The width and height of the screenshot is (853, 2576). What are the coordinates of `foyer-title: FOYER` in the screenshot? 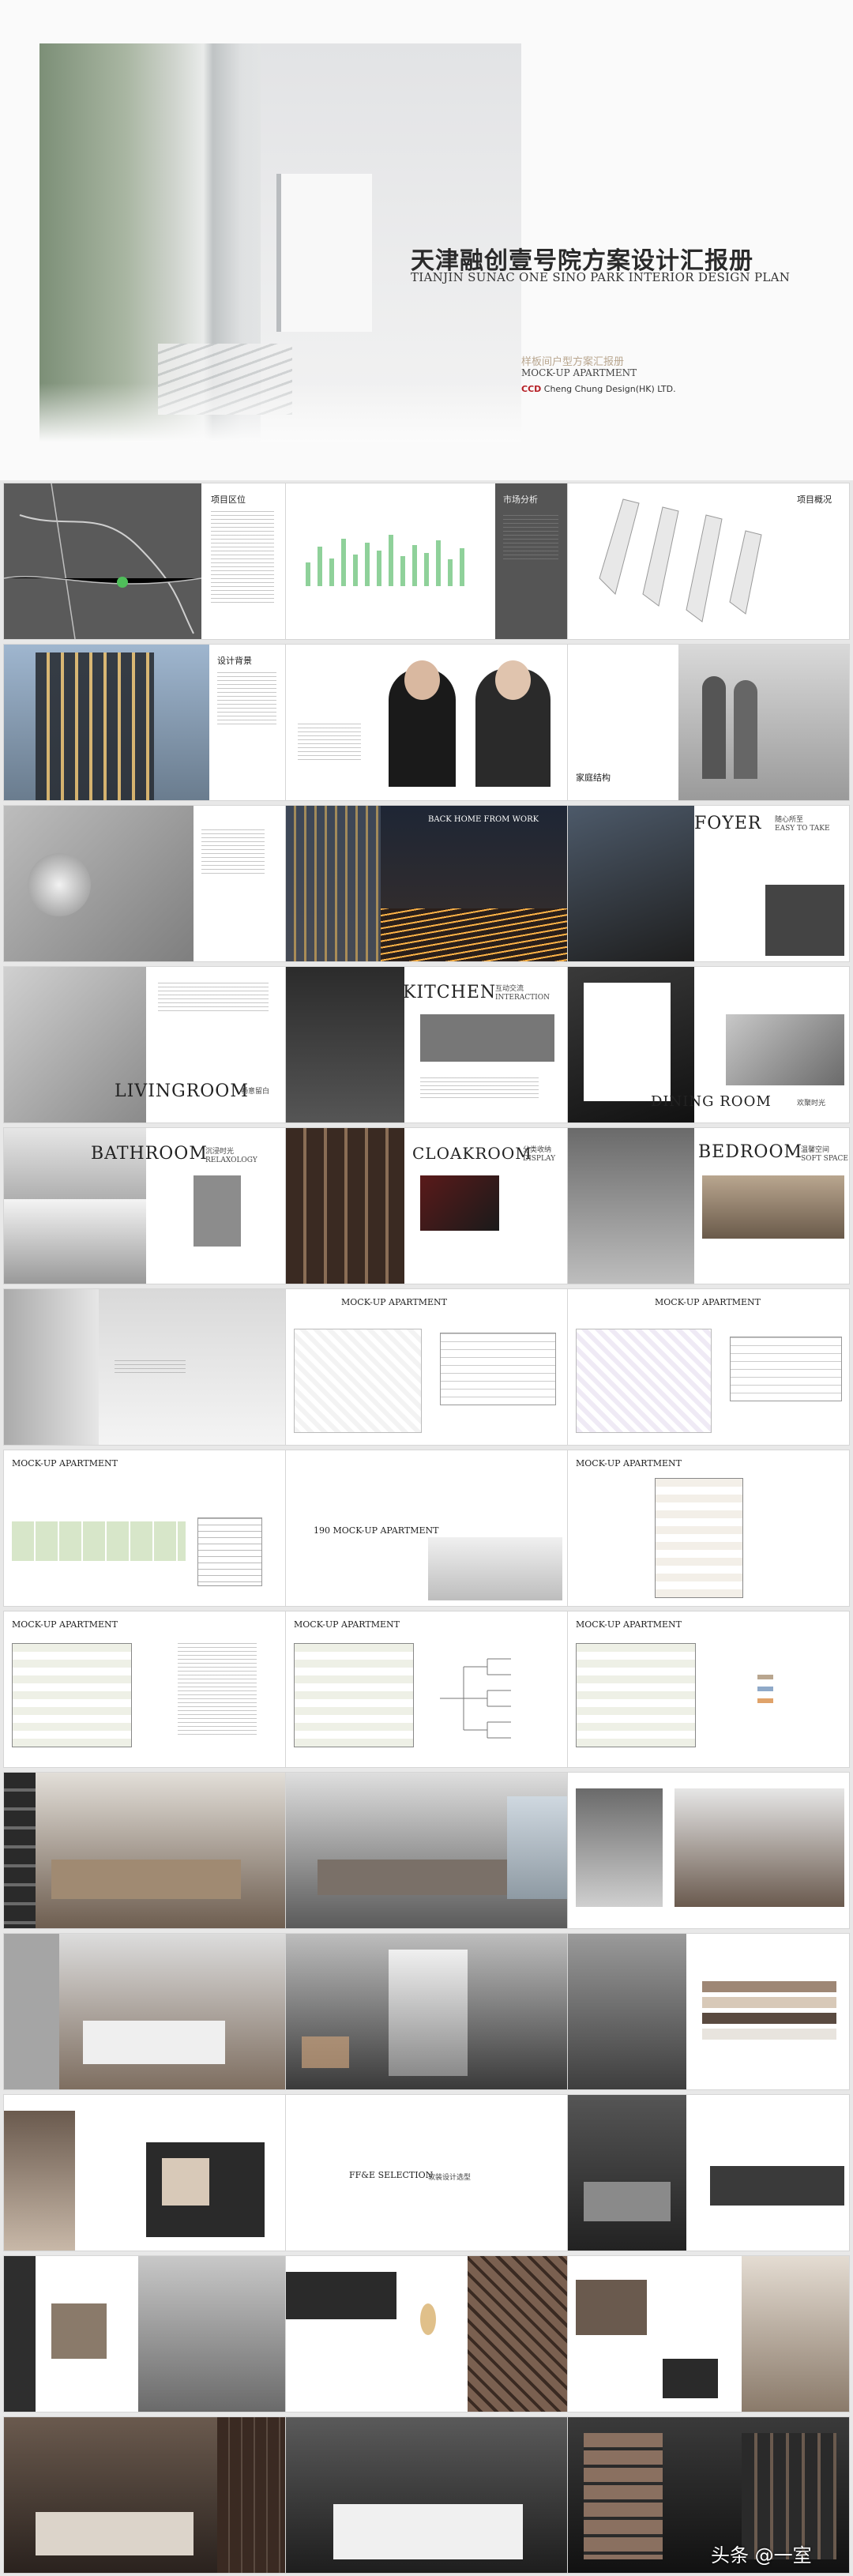 It's located at (728, 824).